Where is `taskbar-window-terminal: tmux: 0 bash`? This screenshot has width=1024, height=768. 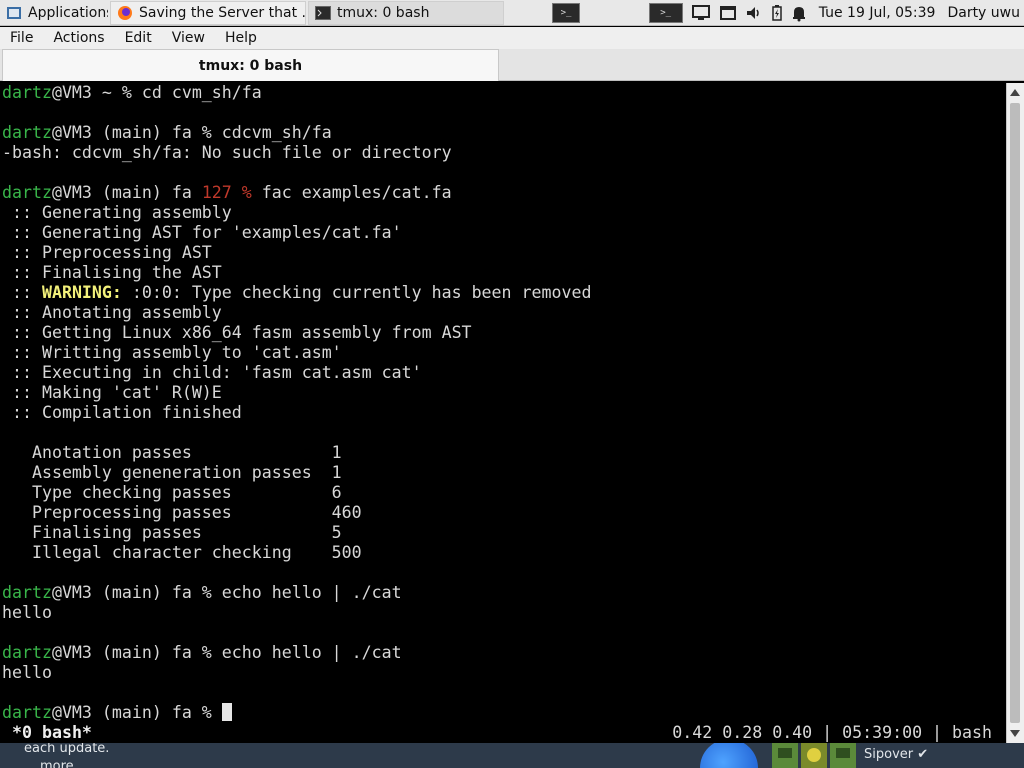
taskbar-window-terminal: tmux: 0 bash is located at coordinates (406, 12).